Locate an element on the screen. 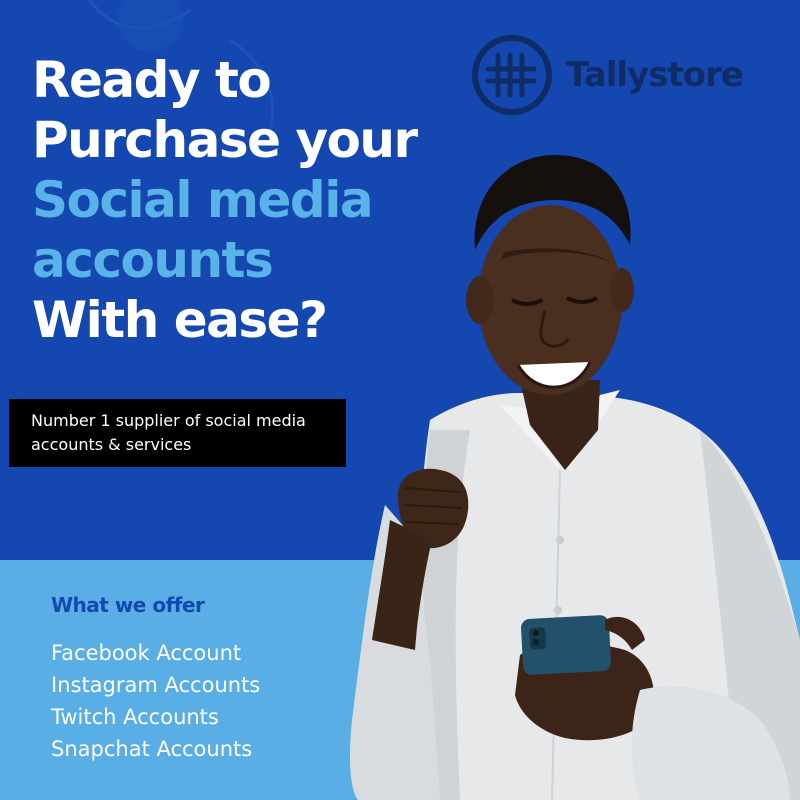  headline-line-3: Social media is located at coordinates (203, 200).